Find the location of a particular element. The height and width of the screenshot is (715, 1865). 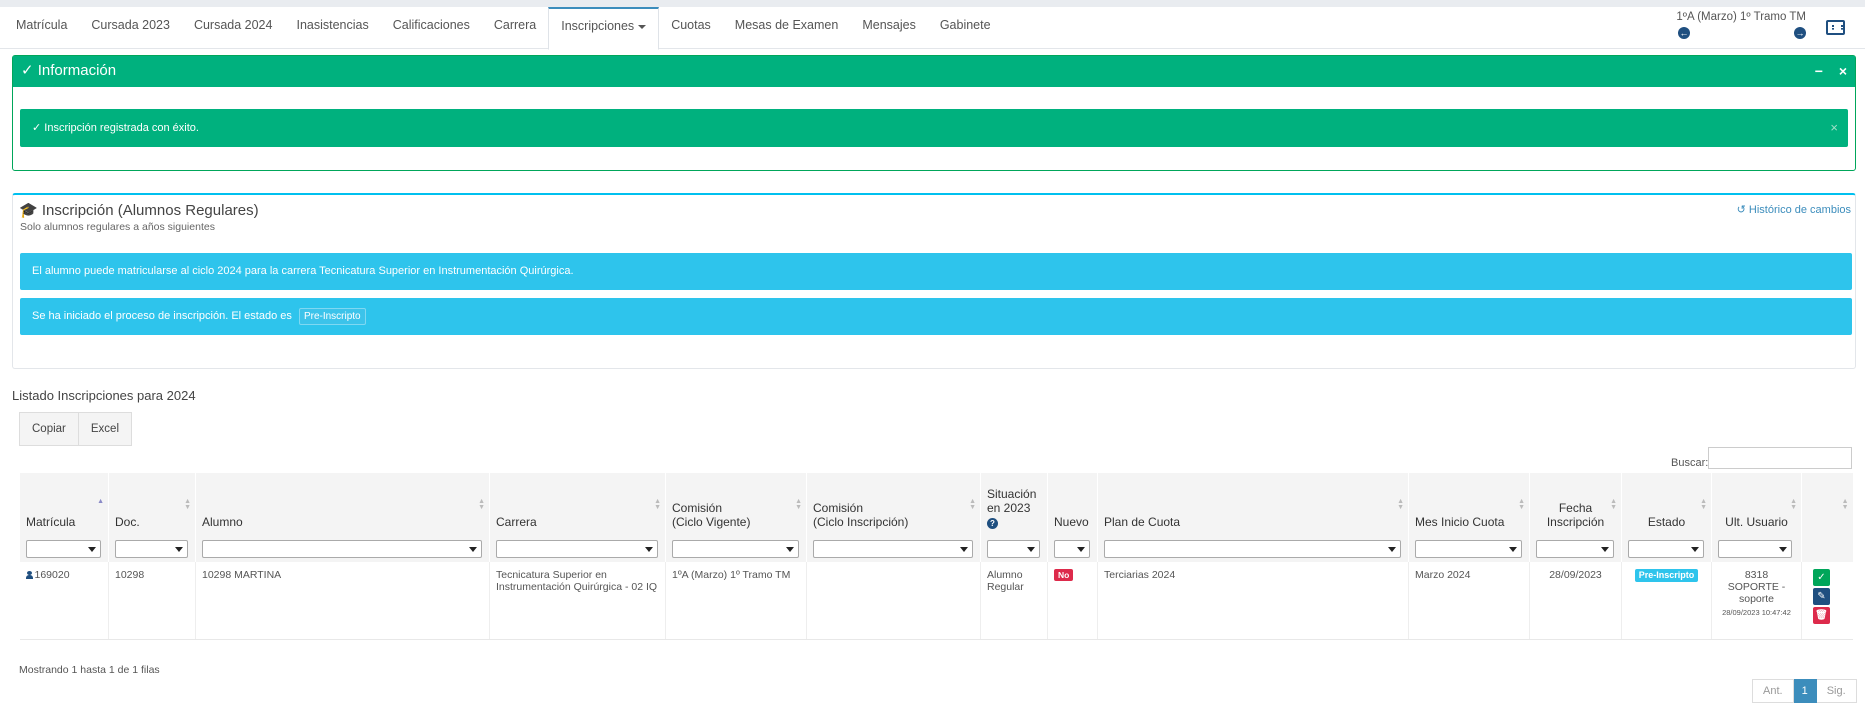

tab-gabinete: Gabinete is located at coordinates (965, 28).